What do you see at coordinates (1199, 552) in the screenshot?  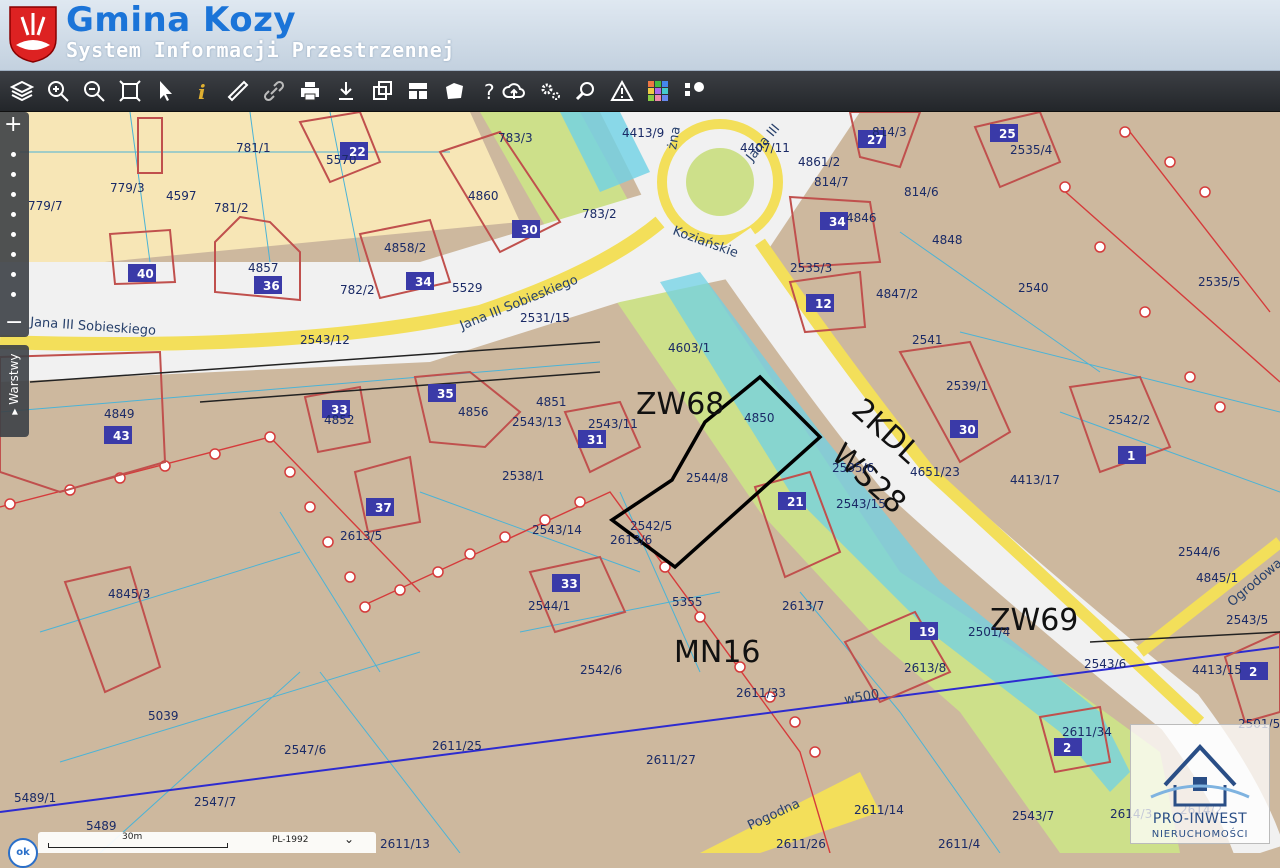 I see `parcel-label: 2544/6` at bounding box center [1199, 552].